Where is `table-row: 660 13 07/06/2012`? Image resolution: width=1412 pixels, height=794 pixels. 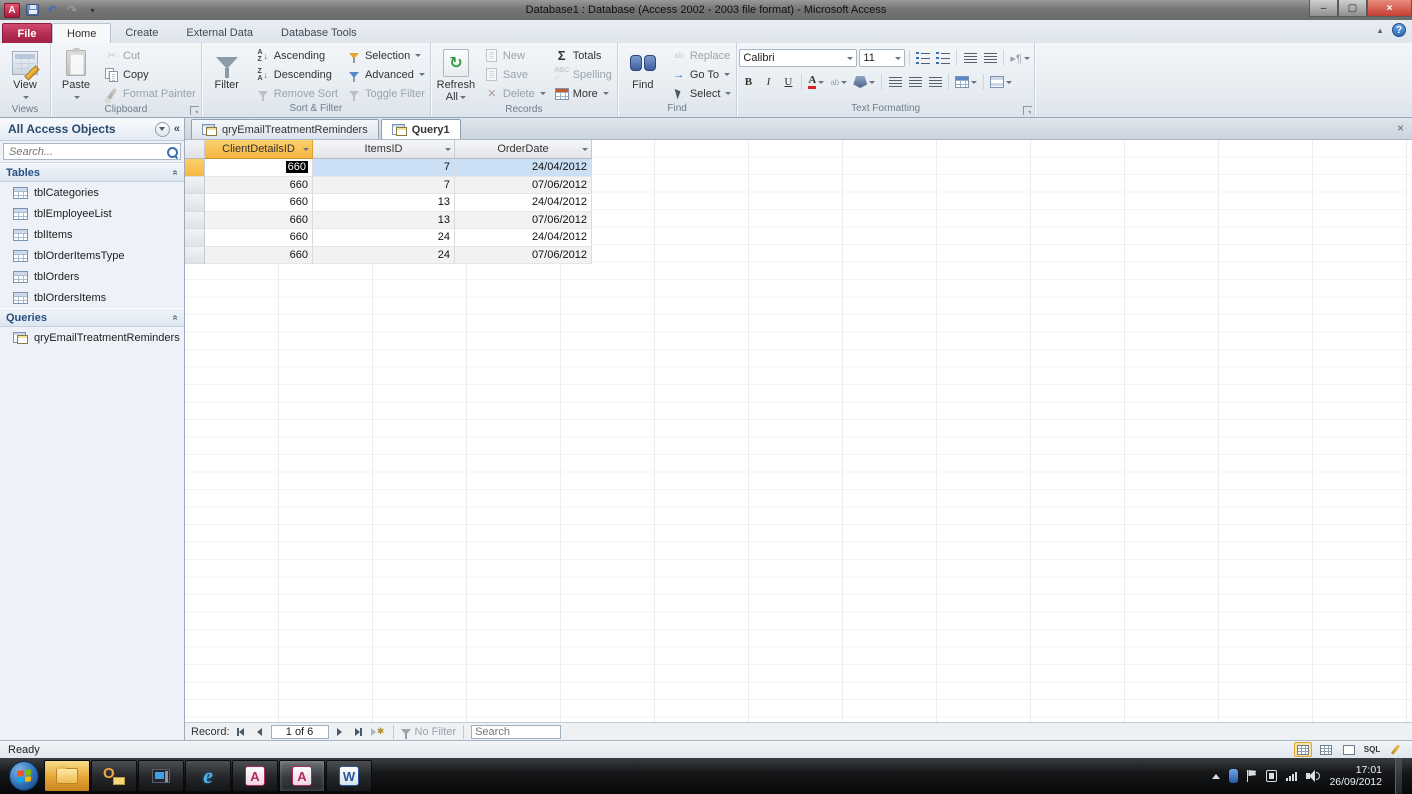
table-row: 660 13 07/06/2012 is located at coordinates (388, 220).